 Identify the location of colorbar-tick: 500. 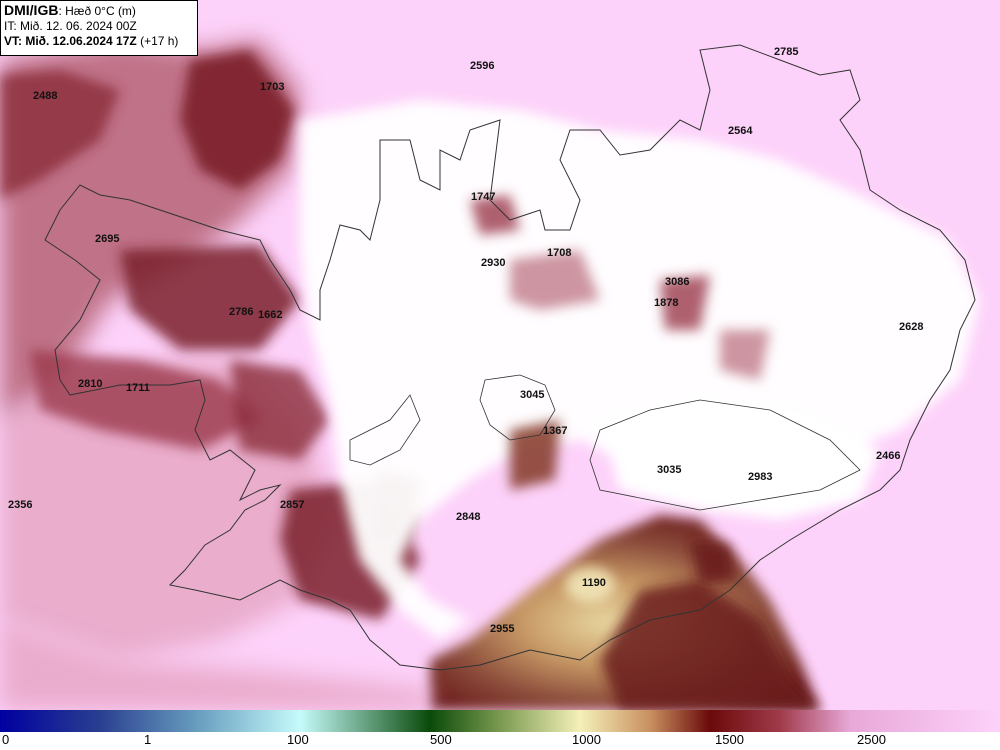
(441, 739).